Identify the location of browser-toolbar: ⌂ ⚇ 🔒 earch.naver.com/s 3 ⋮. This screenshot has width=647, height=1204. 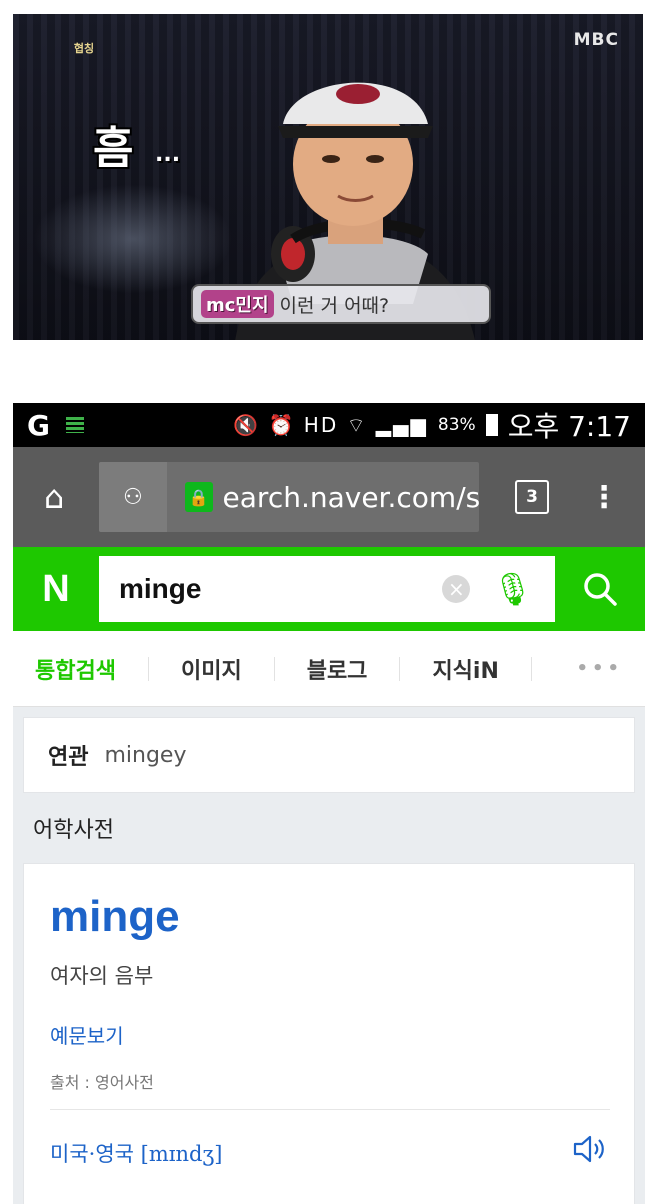
(329, 497).